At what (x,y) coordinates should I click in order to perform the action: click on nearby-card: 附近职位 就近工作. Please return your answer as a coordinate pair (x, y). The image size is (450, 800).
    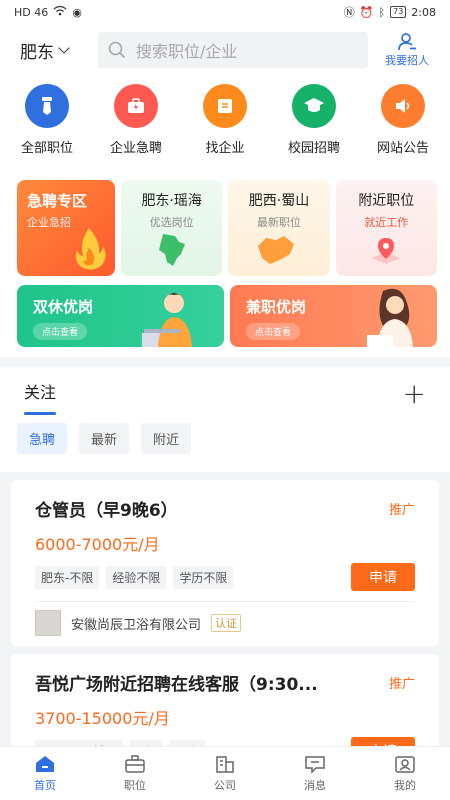
    Looking at the image, I should click on (386, 228).